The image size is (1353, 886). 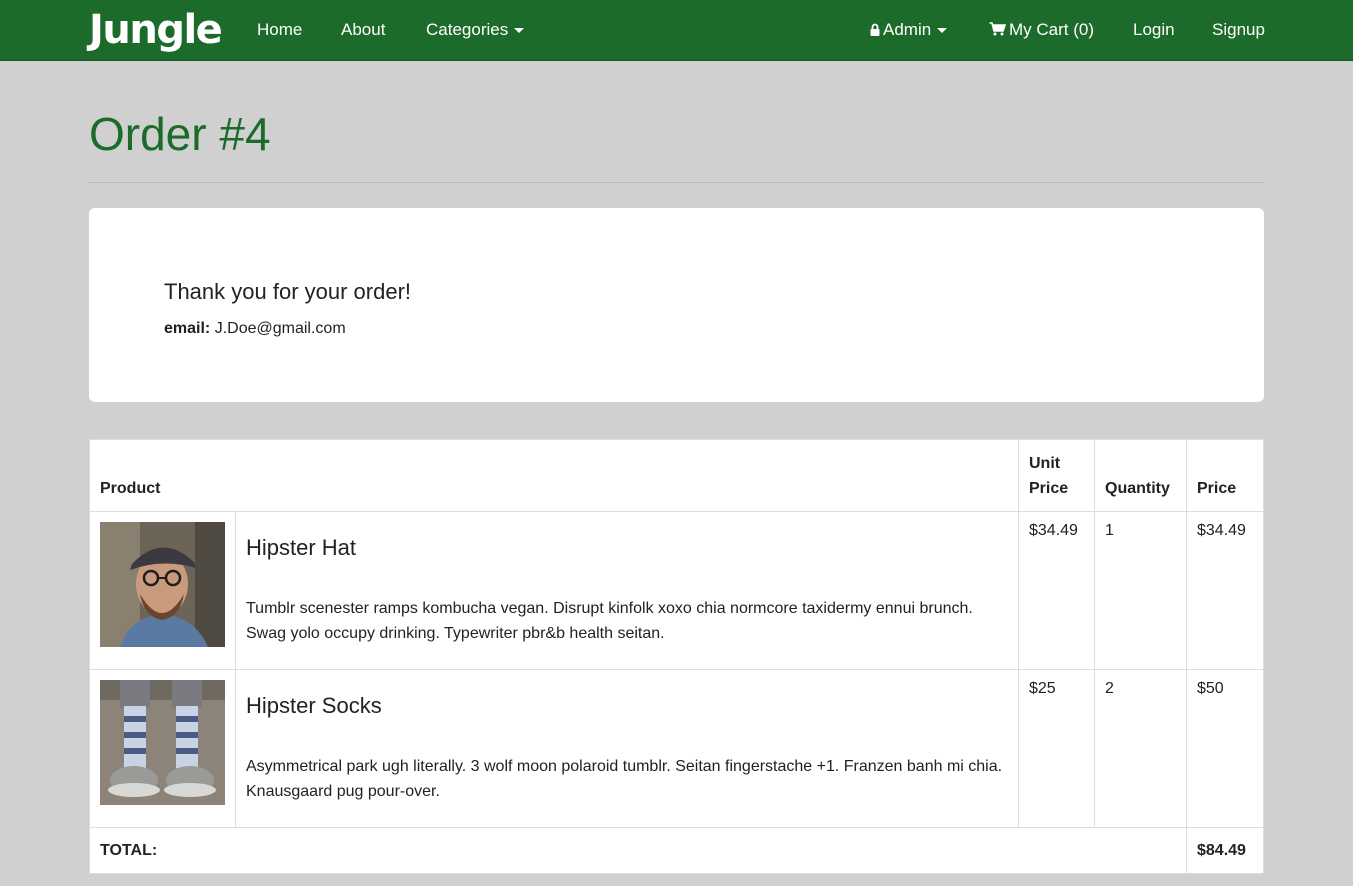 I want to click on nav-home: Home, so click(x=279, y=30).